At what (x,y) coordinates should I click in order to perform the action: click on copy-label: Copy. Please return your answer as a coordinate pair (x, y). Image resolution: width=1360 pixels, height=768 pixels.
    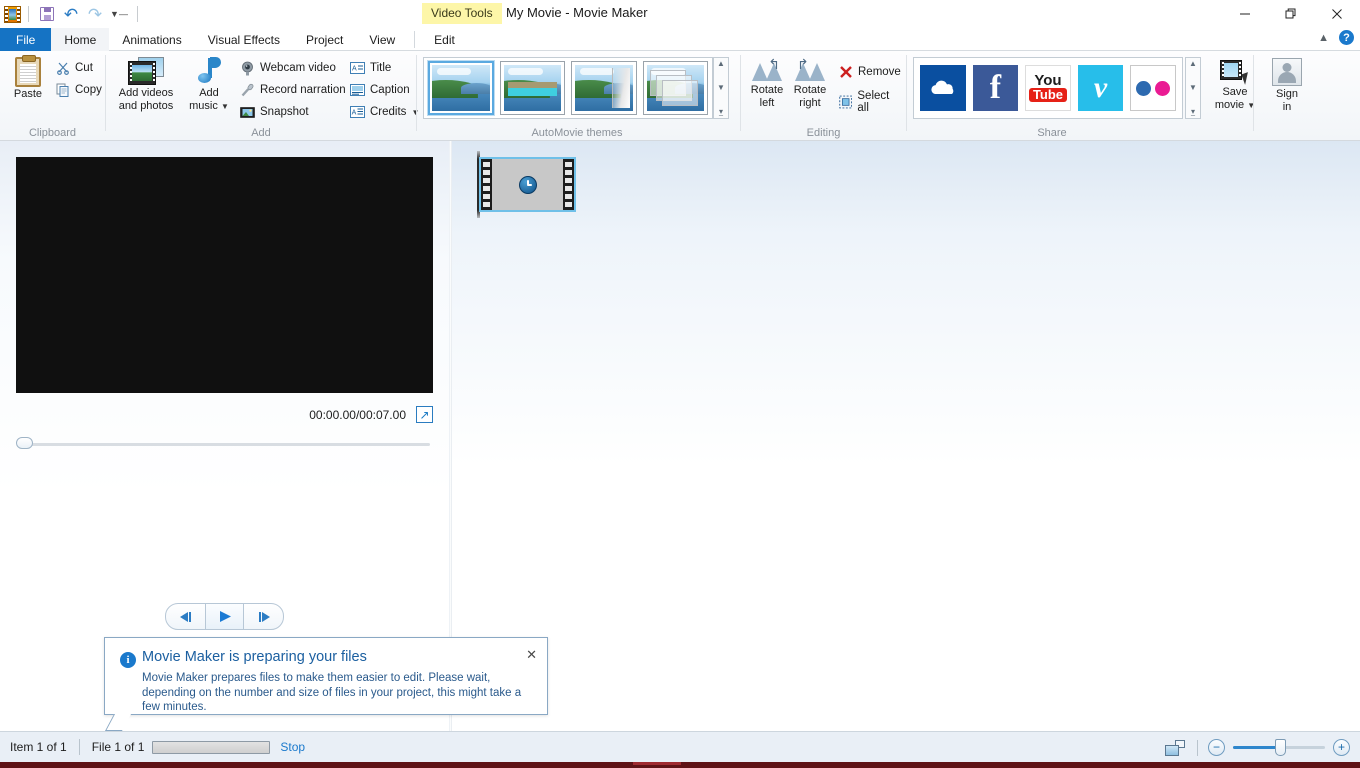
    Looking at the image, I should click on (88, 90).